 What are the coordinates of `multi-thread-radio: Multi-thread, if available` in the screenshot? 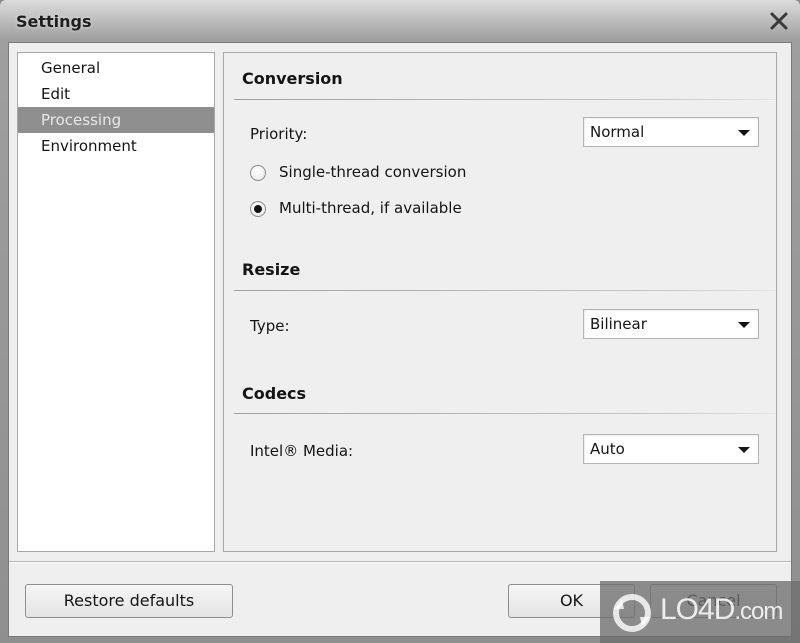 It's located at (380, 210).